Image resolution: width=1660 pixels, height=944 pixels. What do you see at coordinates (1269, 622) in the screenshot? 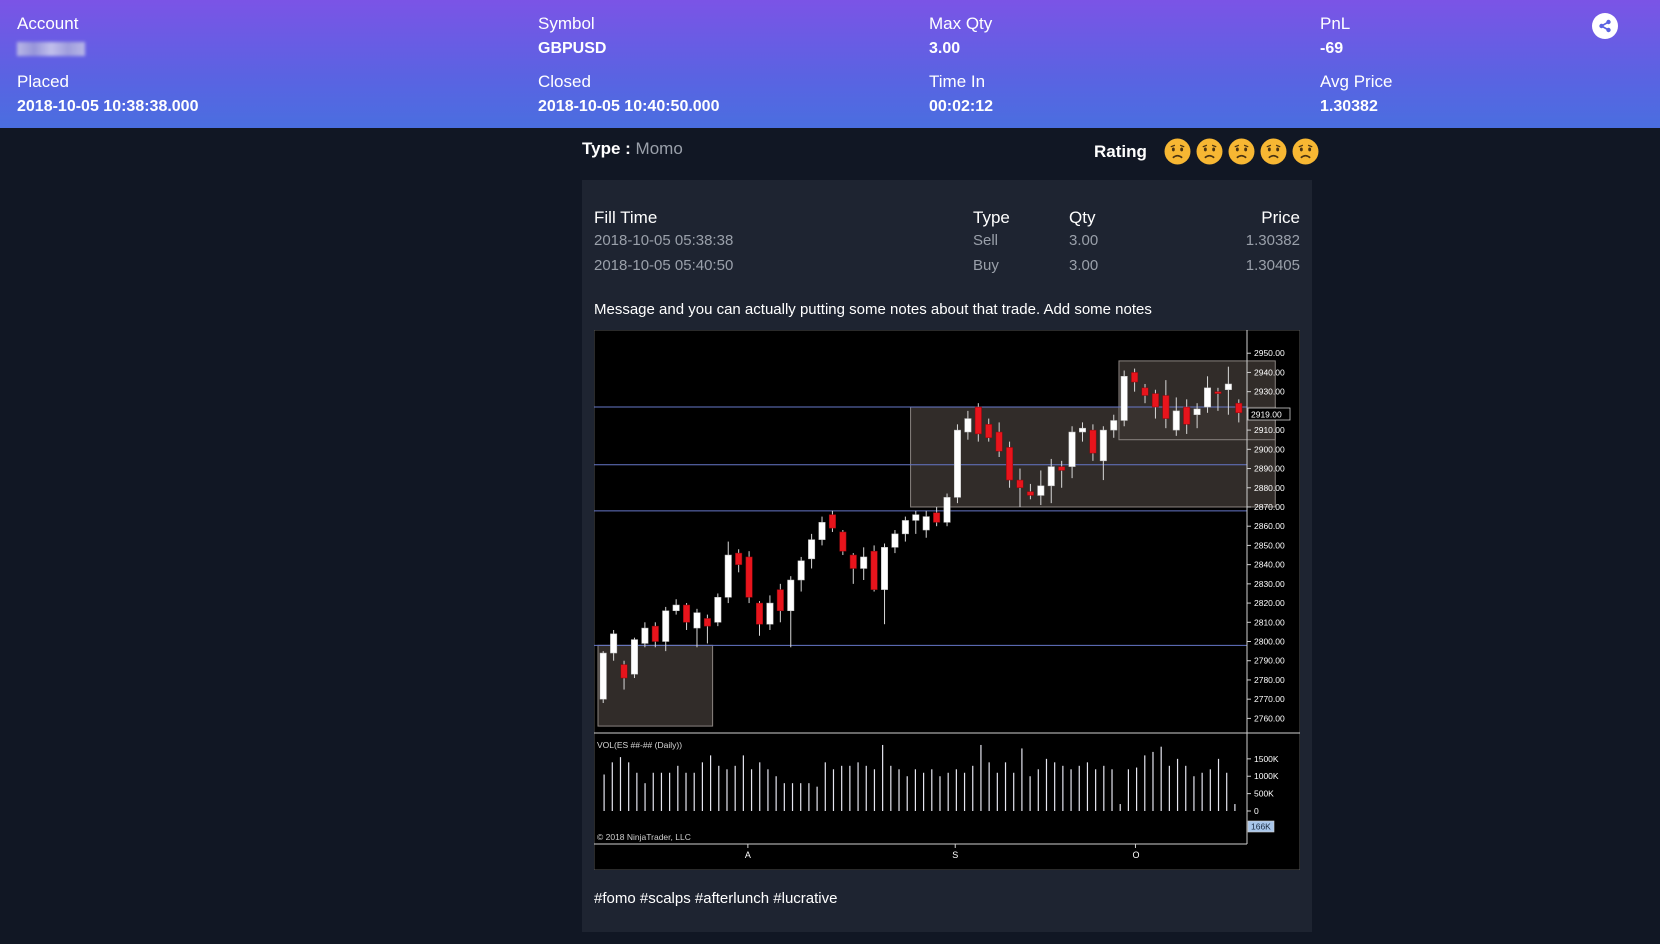
I see `y-axis-tick-label: 2810.00` at bounding box center [1269, 622].